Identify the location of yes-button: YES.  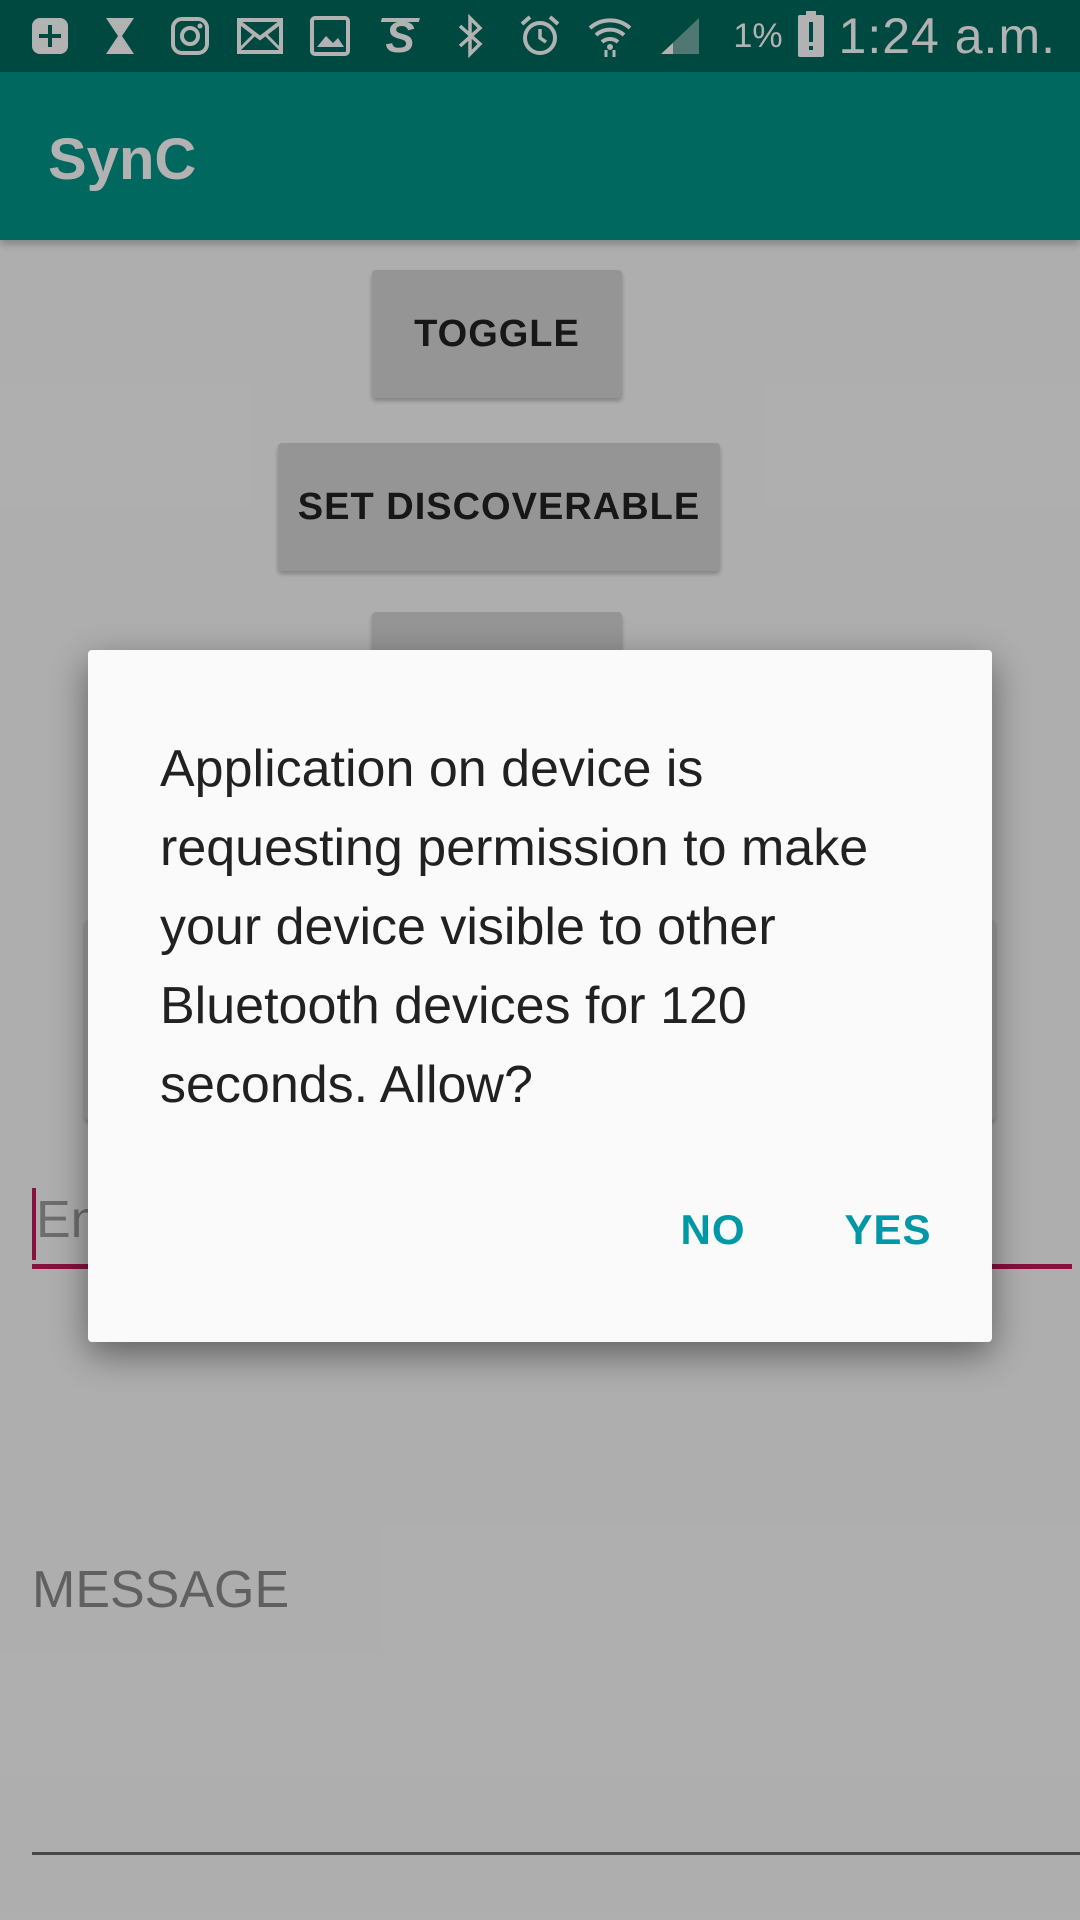
(888, 1230).